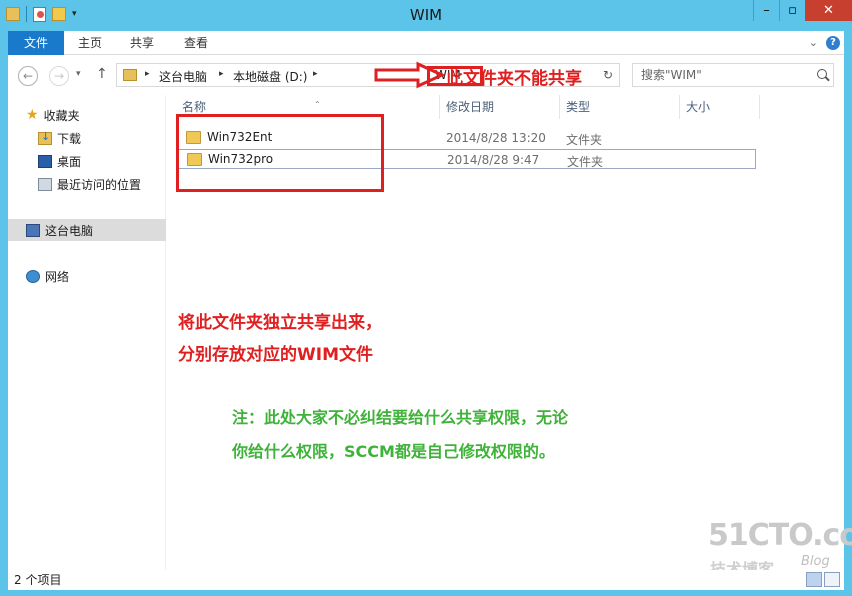 The height and width of the screenshot is (596, 852). Describe the element at coordinates (33, 276) in the screenshot. I see `network-icon` at that location.